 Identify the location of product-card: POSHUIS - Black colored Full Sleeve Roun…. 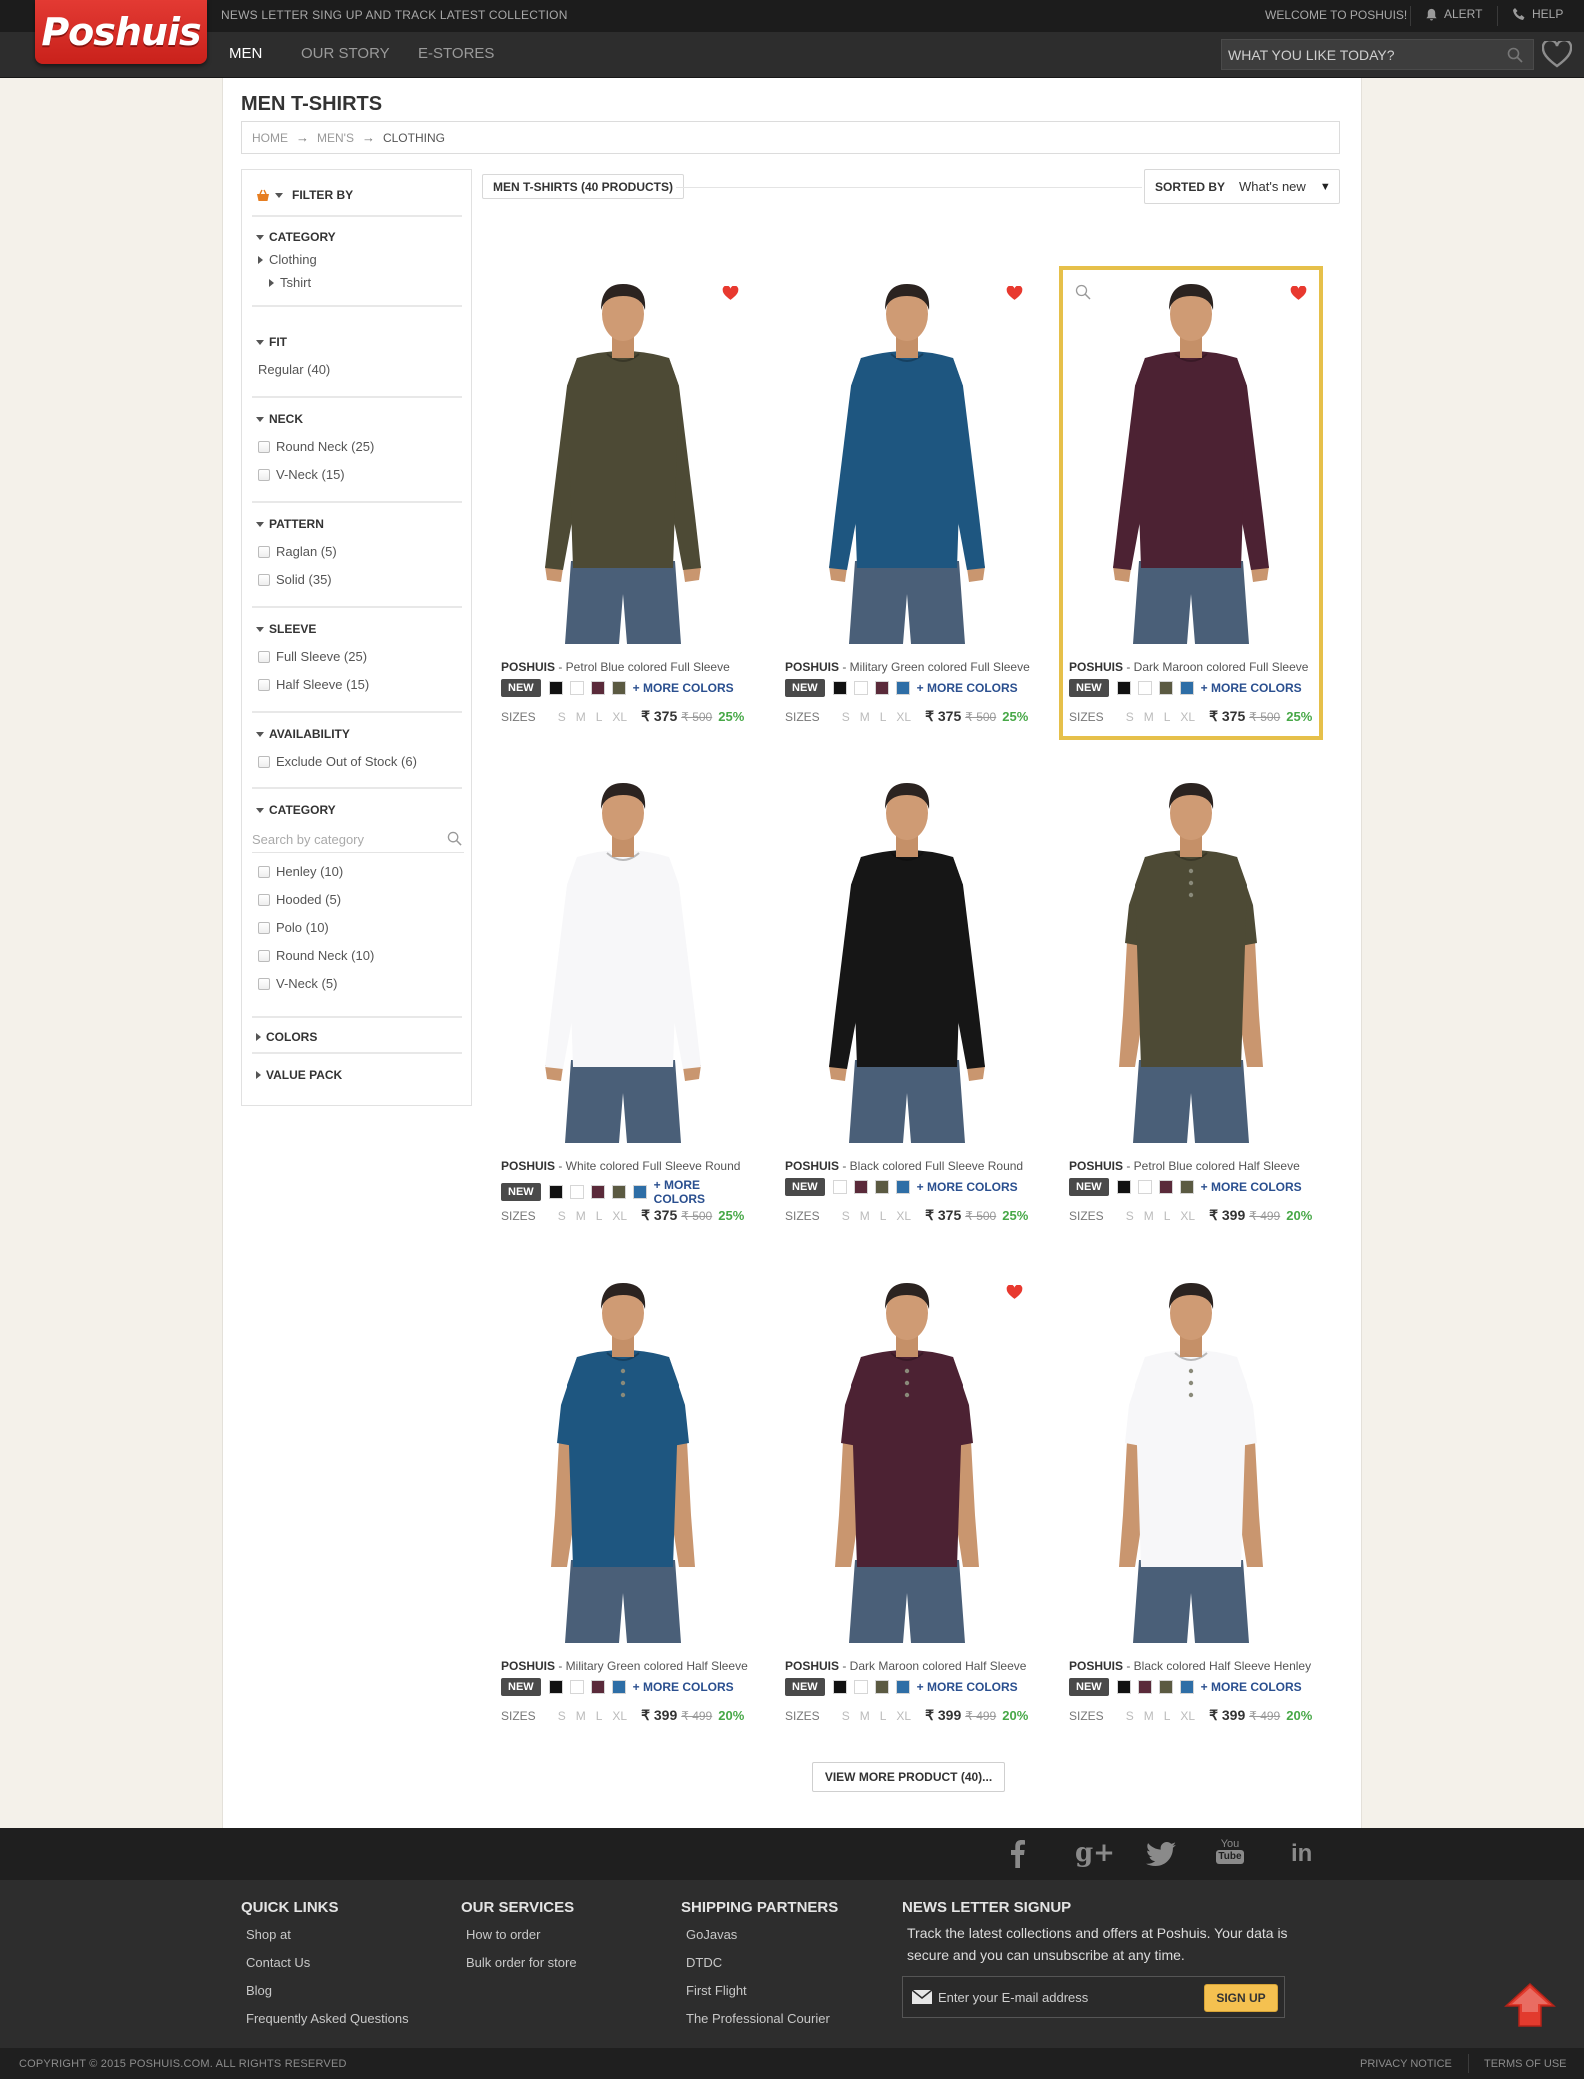
(907, 1002).